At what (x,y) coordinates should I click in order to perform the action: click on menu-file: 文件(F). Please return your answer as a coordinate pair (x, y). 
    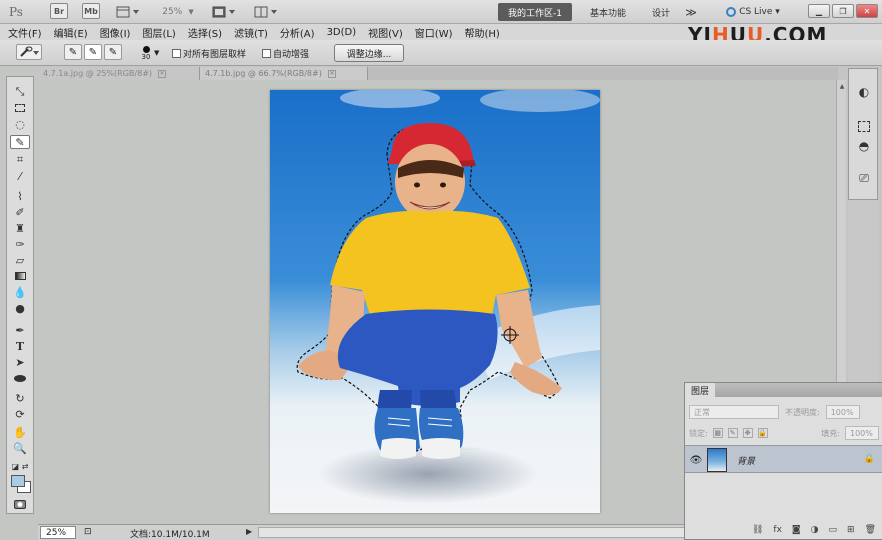
    Looking at the image, I should click on (25, 32).